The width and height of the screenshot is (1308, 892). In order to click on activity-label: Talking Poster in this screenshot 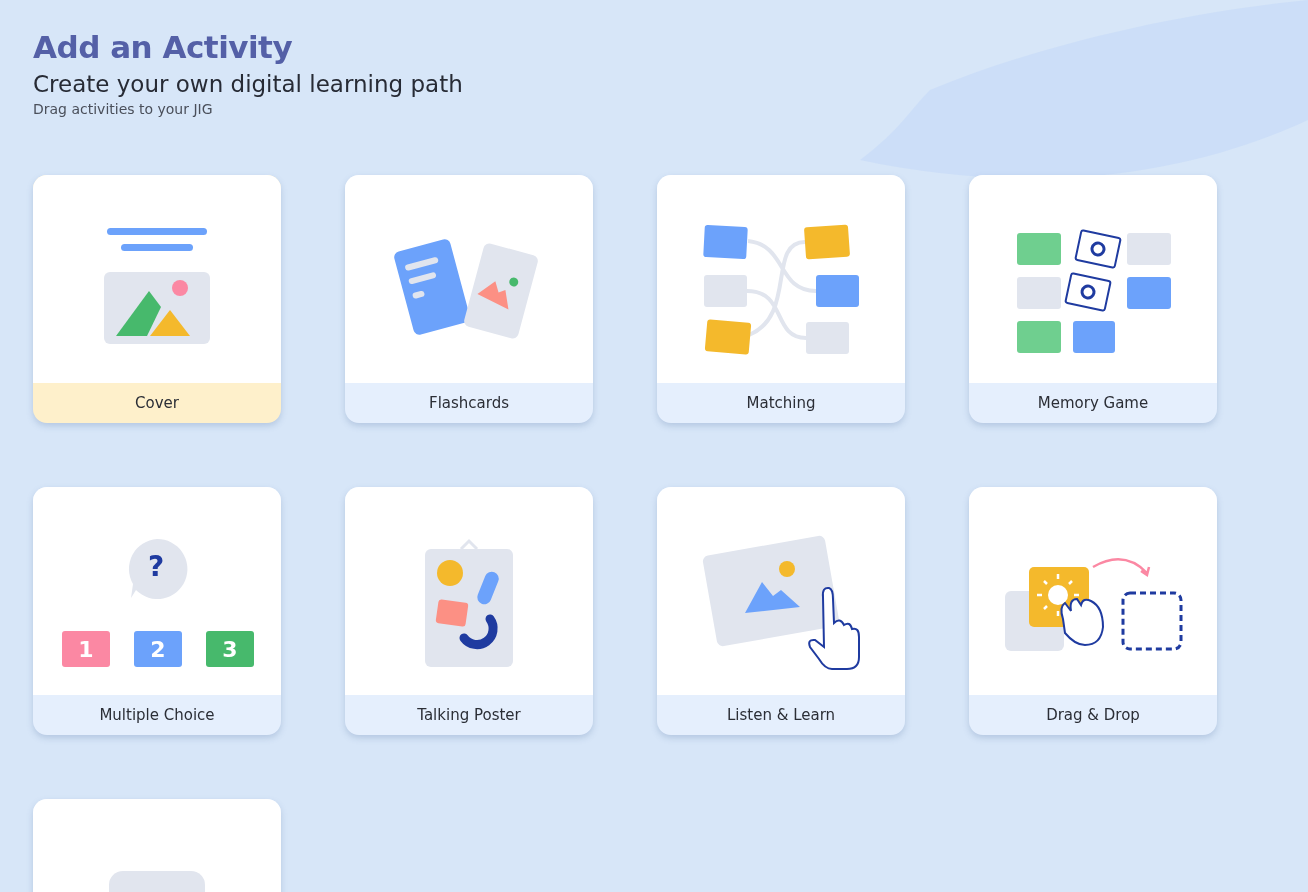, I will do `click(469, 715)`.